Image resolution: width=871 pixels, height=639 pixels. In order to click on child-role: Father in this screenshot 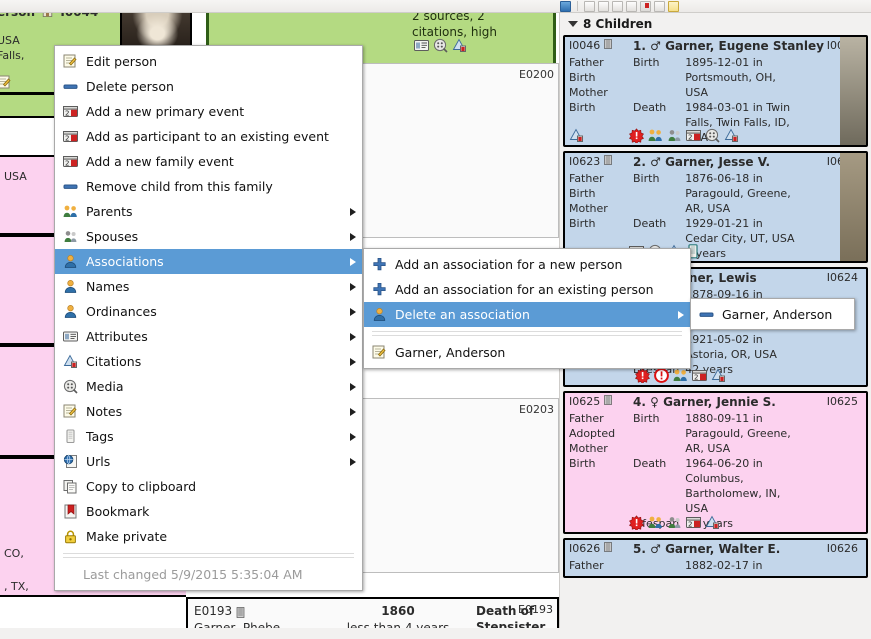, I will do `click(586, 62)`.